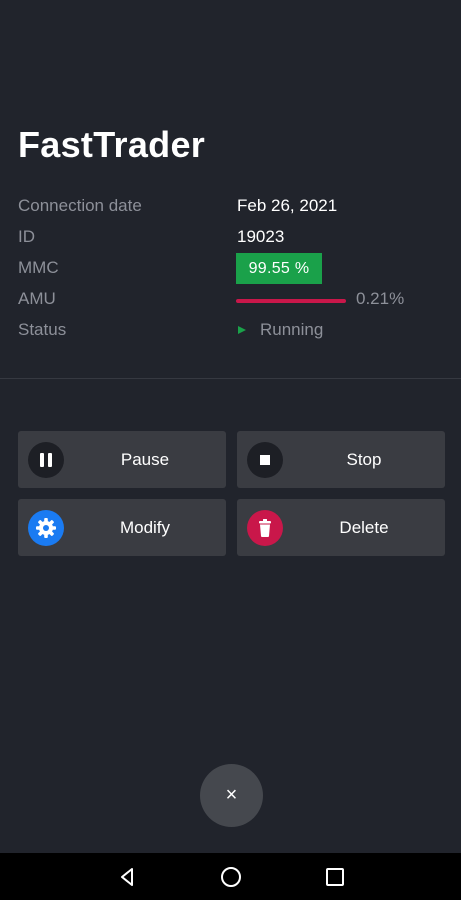 The width and height of the screenshot is (461, 900). Describe the element at coordinates (230, 378) in the screenshot. I see `divider` at that location.